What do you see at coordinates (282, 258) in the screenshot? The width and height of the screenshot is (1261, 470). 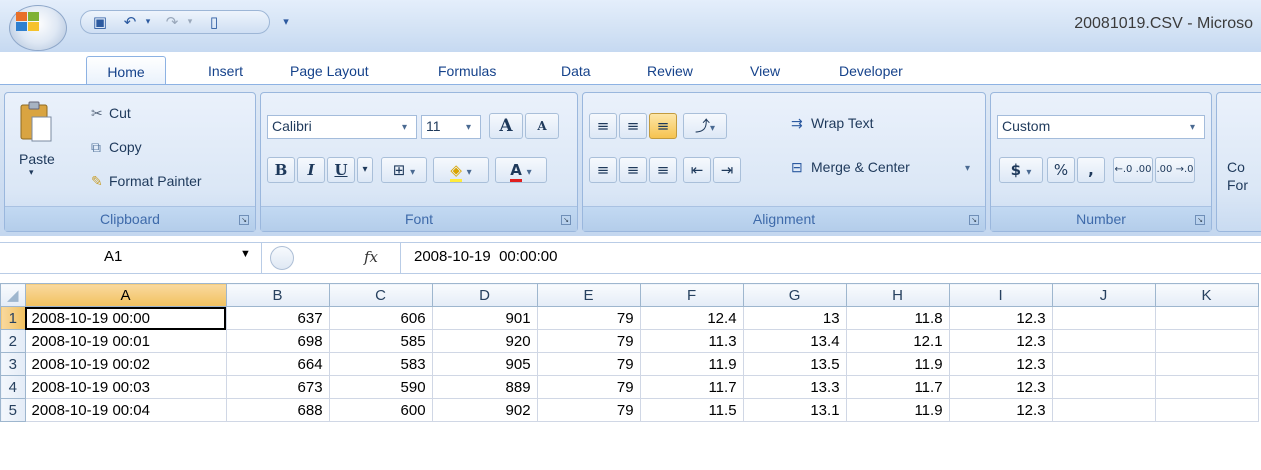 I see `formula-bar-expand-button` at bounding box center [282, 258].